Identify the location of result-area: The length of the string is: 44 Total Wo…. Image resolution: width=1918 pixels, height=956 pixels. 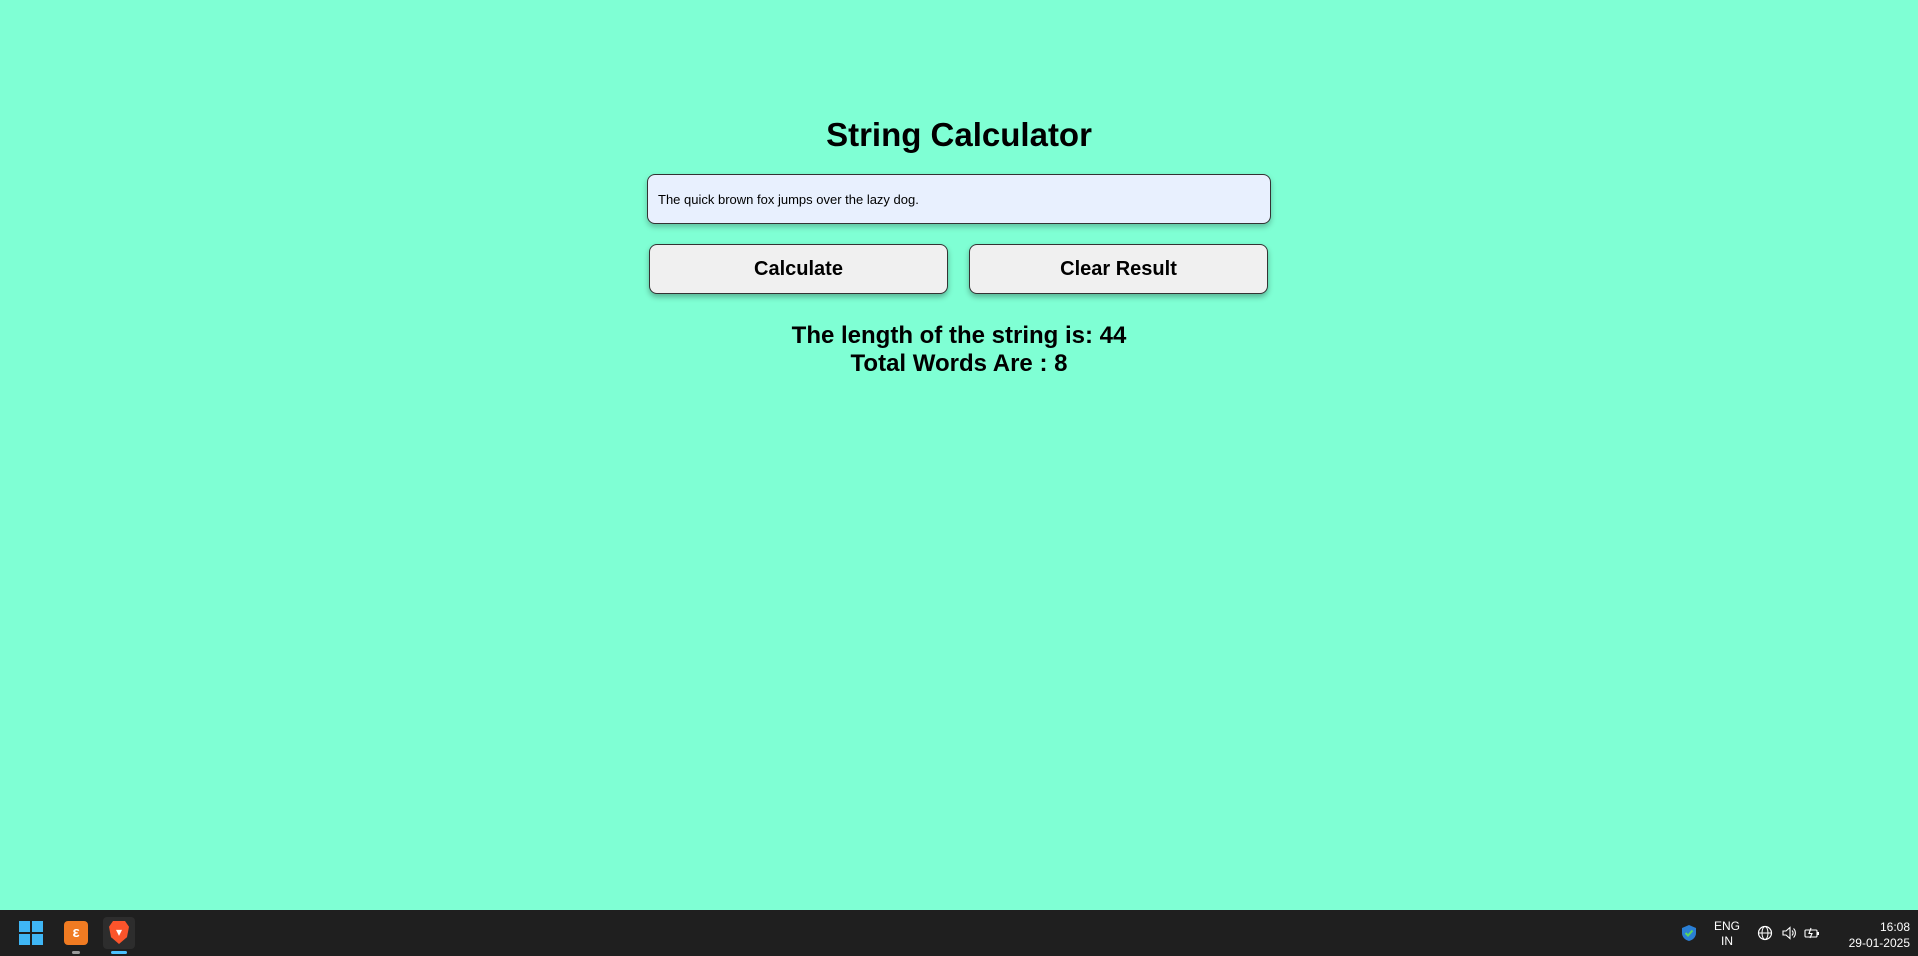
(959, 350).